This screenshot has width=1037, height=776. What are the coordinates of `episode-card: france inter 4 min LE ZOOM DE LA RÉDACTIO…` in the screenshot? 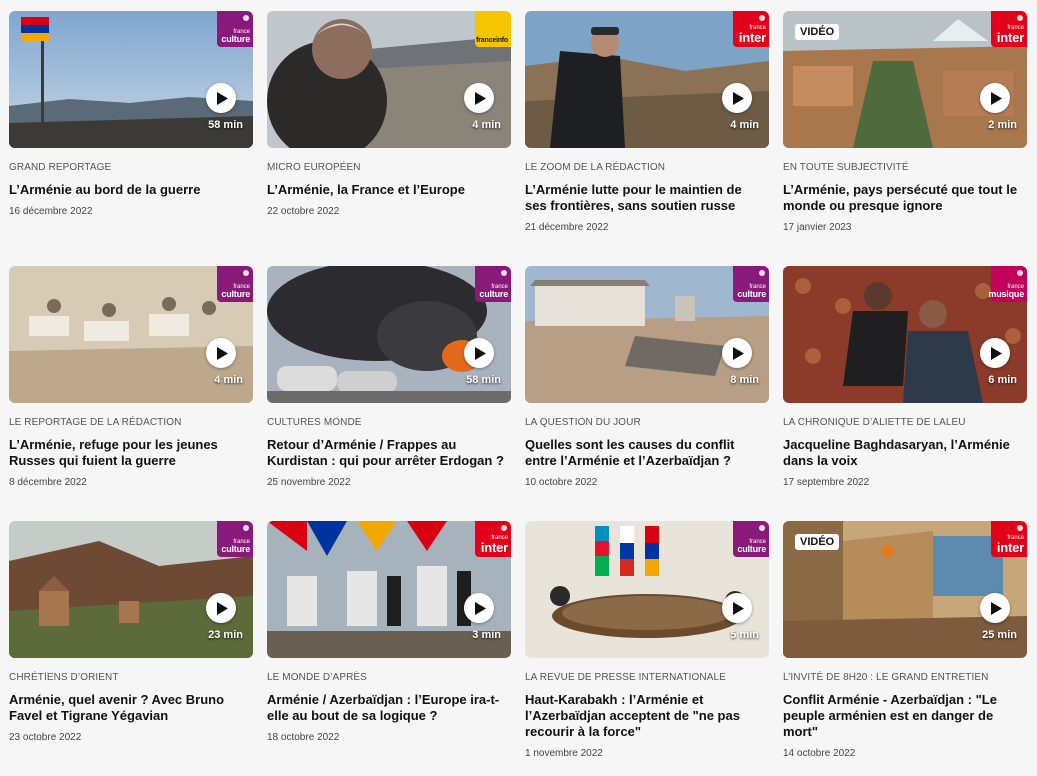 It's located at (647, 138).